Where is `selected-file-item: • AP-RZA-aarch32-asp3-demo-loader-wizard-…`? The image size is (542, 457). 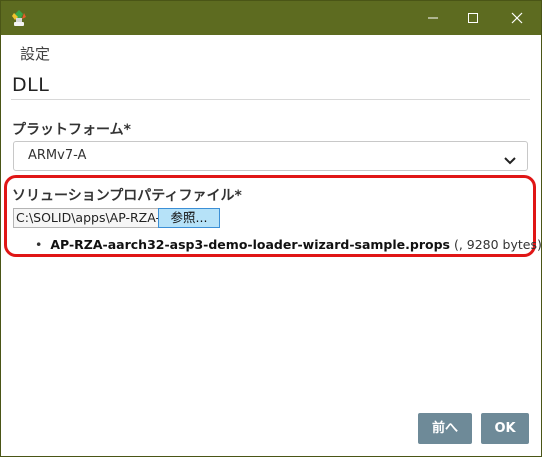
selected-file-item: • AP-RZA-aarch32-asp3-demo-loader-wizard-… is located at coordinates (288, 244).